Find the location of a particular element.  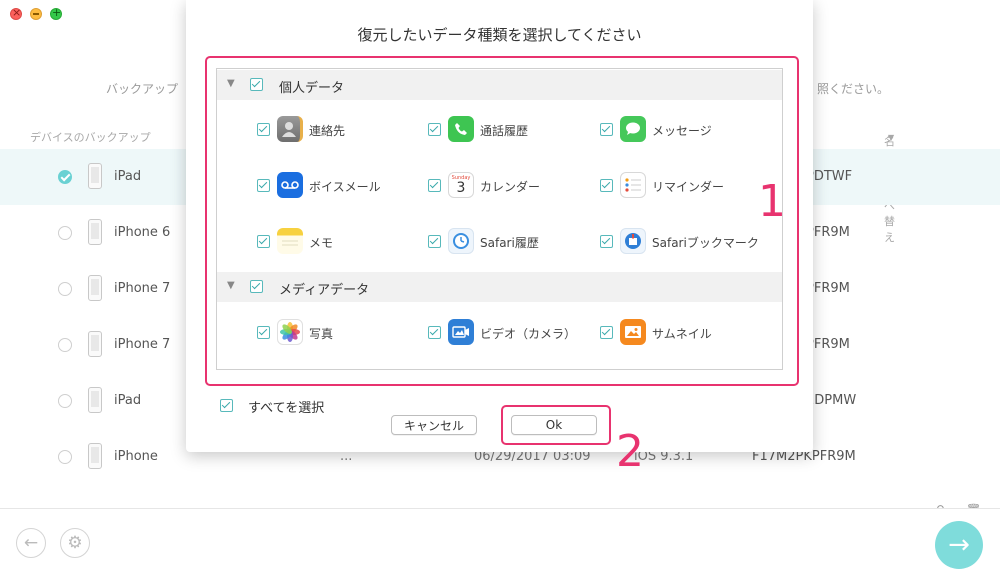

arrow-left-icon: ← is located at coordinates (31, 543).